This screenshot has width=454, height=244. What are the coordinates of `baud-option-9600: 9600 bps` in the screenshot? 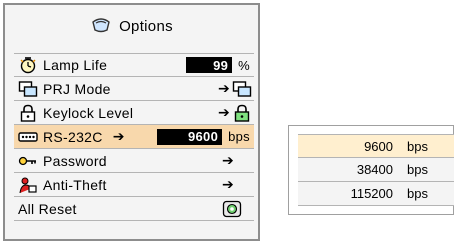 It's located at (376, 146).